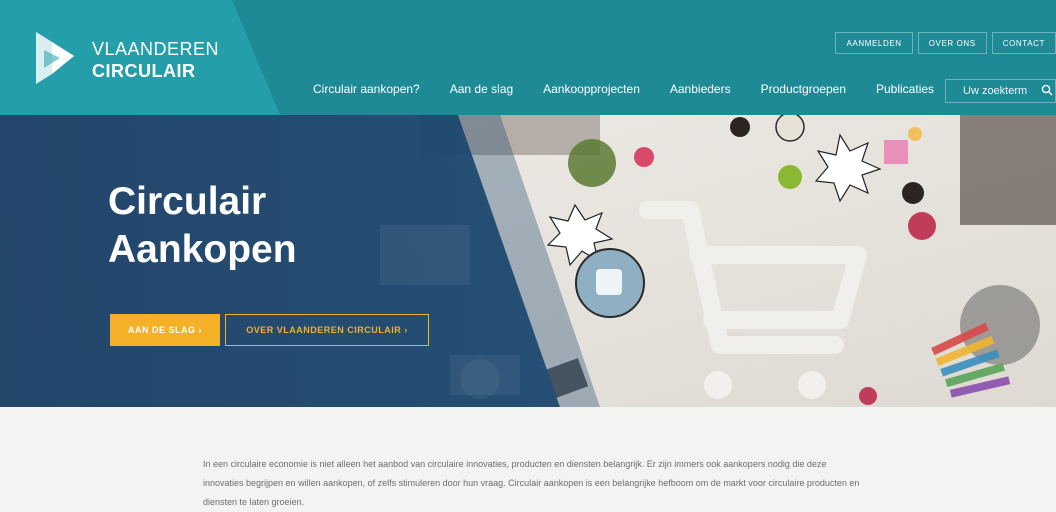 The image size is (1056, 512). What do you see at coordinates (481, 89) in the screenshot?
I see `nav-item-aan-de-slag: Aan de slag` at bounding box center [481, 89].